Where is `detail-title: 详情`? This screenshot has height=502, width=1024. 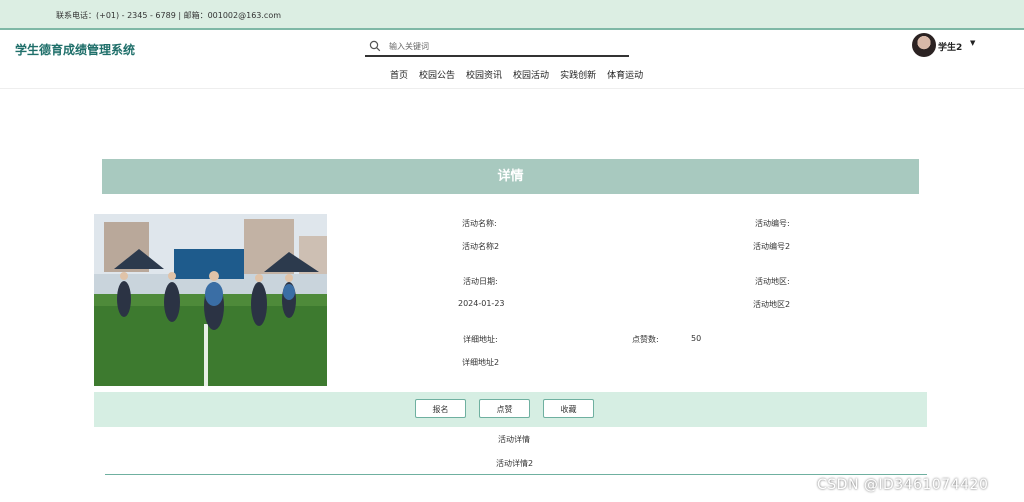
detail-title: 详情 is located at coordinates (510, 176).